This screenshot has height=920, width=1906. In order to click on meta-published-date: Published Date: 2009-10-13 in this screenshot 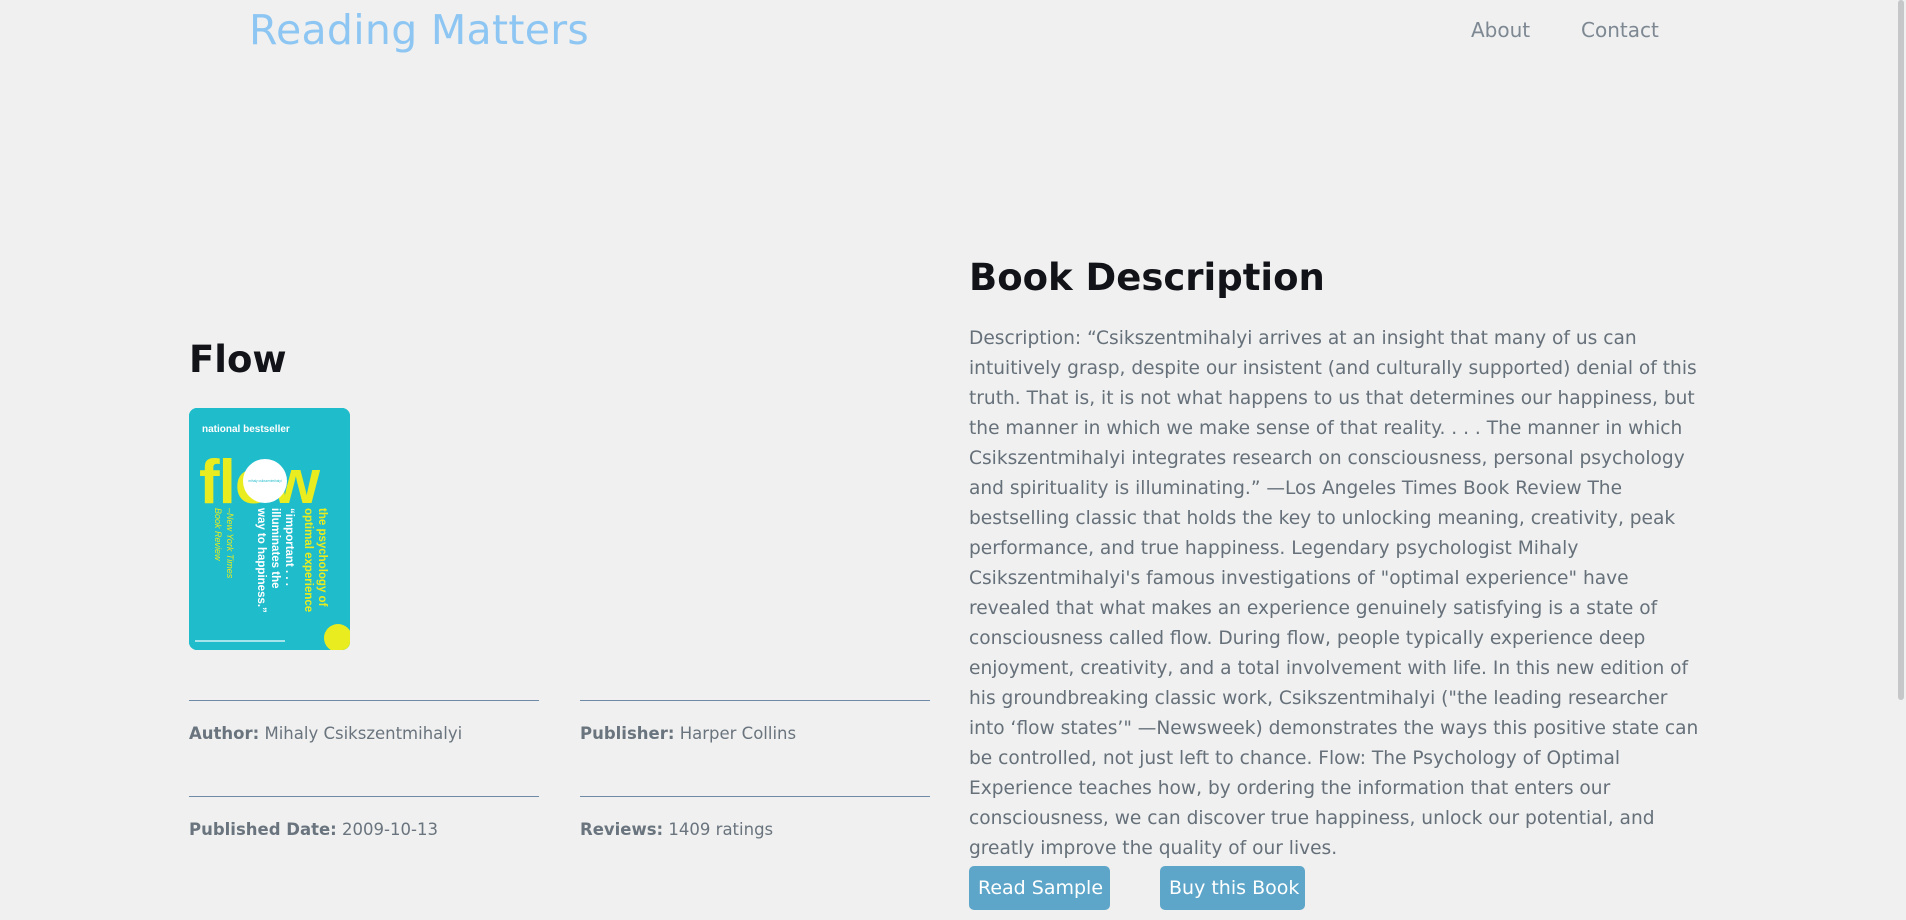, I will do `click(364, 817)`.